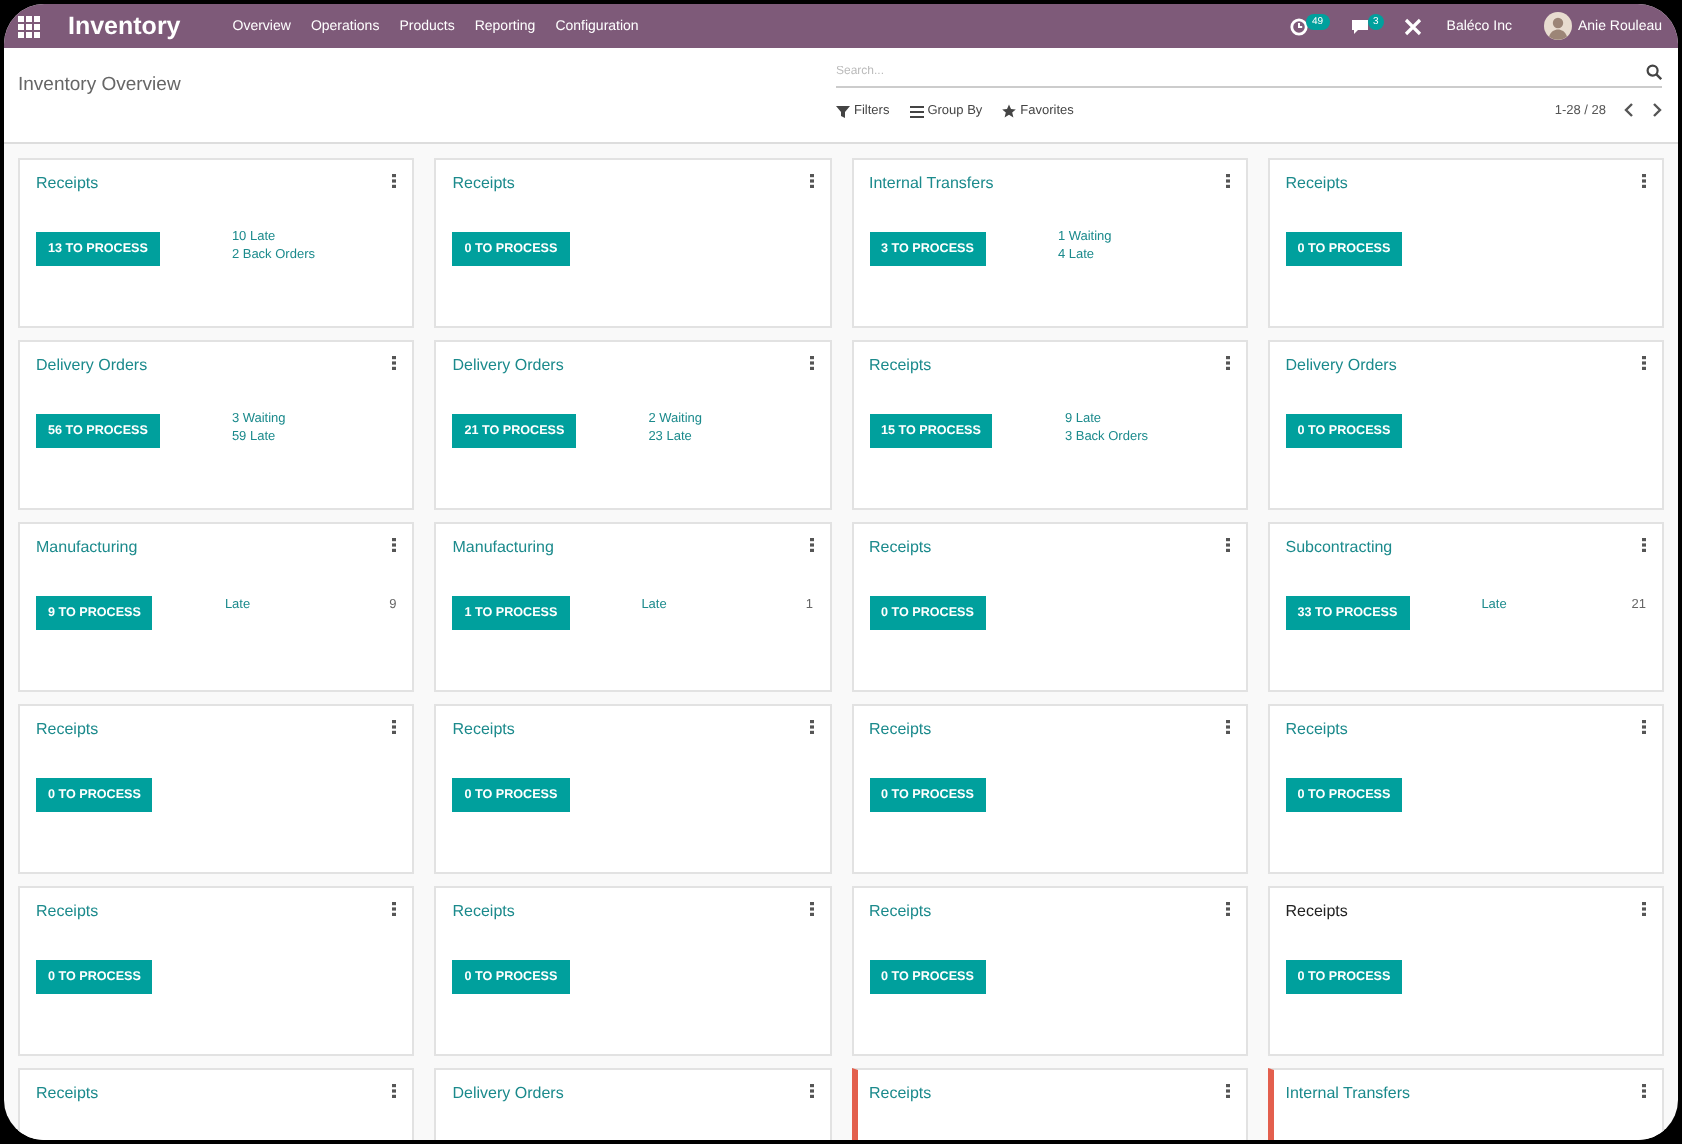 The image size is (1682, 1144). Describe the element at coordinates (1654, 72) in the screenshot. I see `search-icon` at that location.